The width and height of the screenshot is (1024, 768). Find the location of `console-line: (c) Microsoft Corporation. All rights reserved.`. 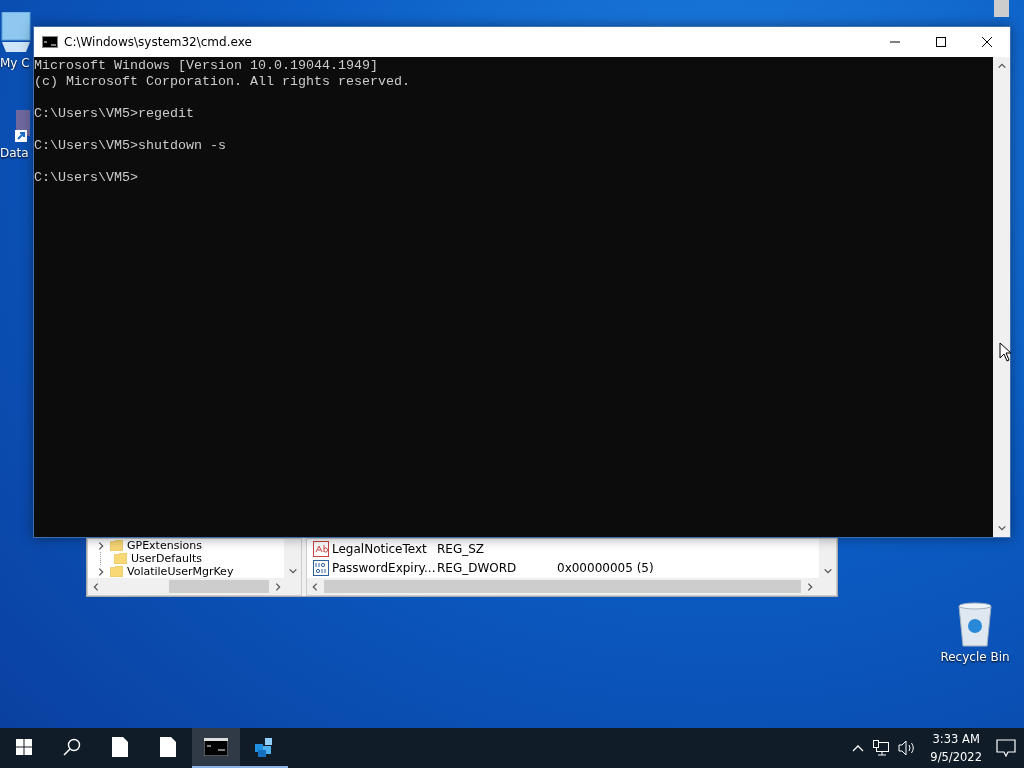

console-line: (c) Microsoft Corporation. All rights reserved. is located at coordinates (222, 82).